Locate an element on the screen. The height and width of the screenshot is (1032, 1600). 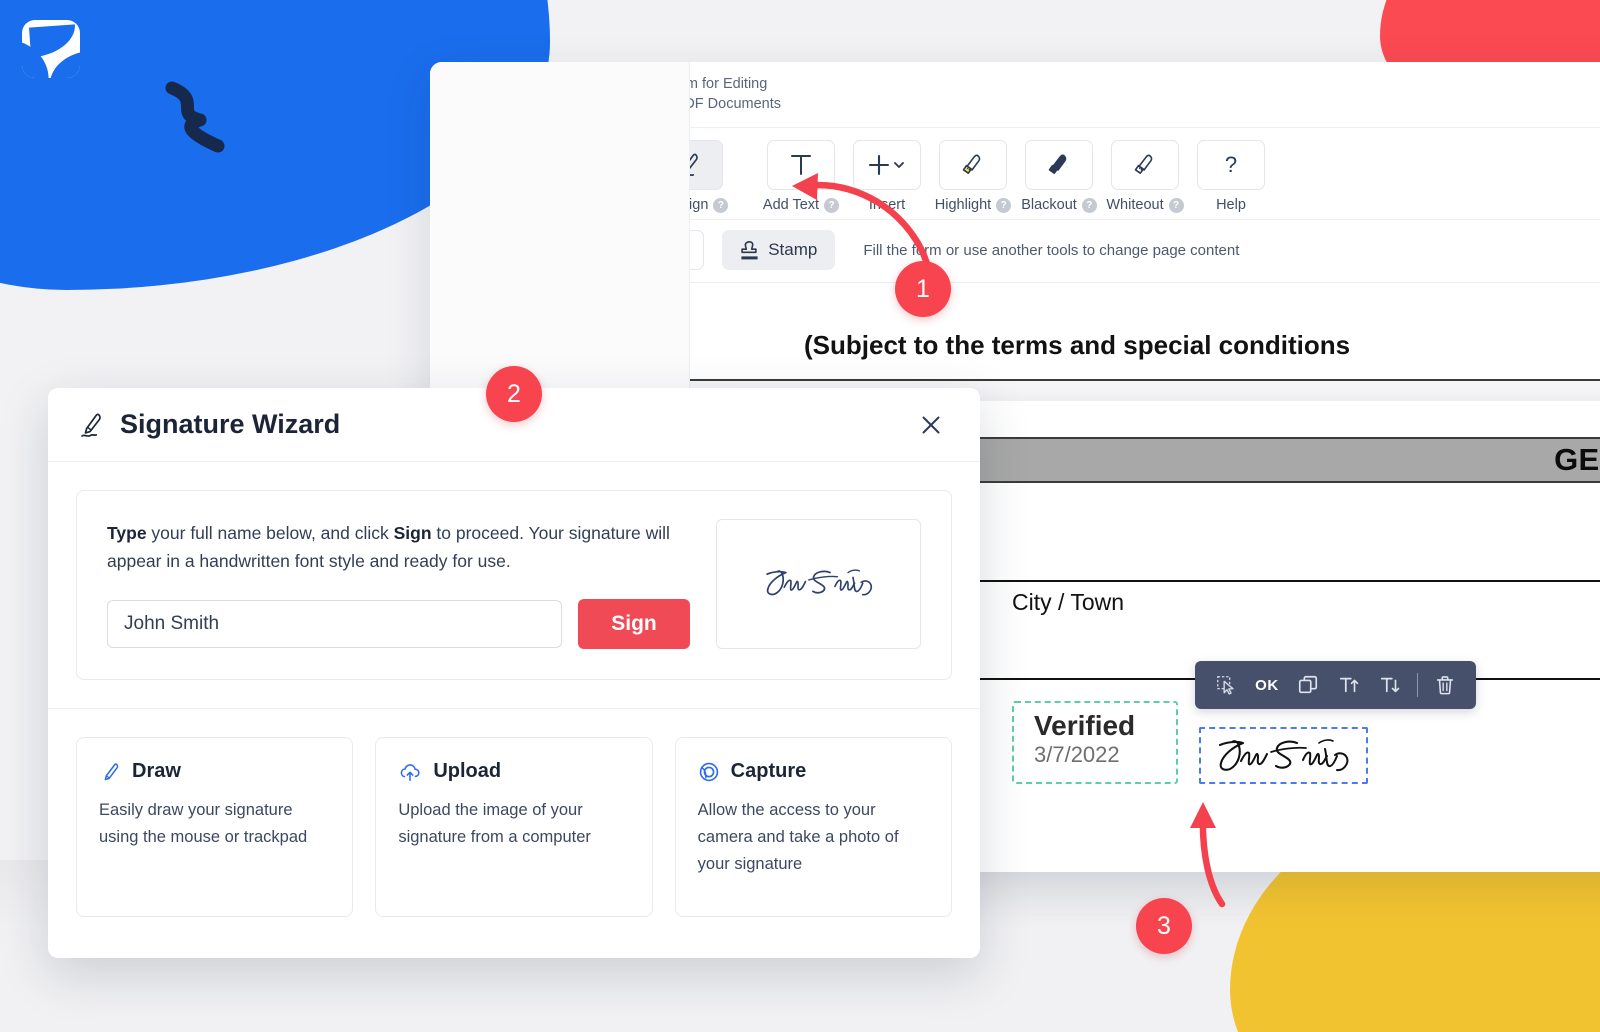
signature-preview-box is located at coordinates (818, 584).